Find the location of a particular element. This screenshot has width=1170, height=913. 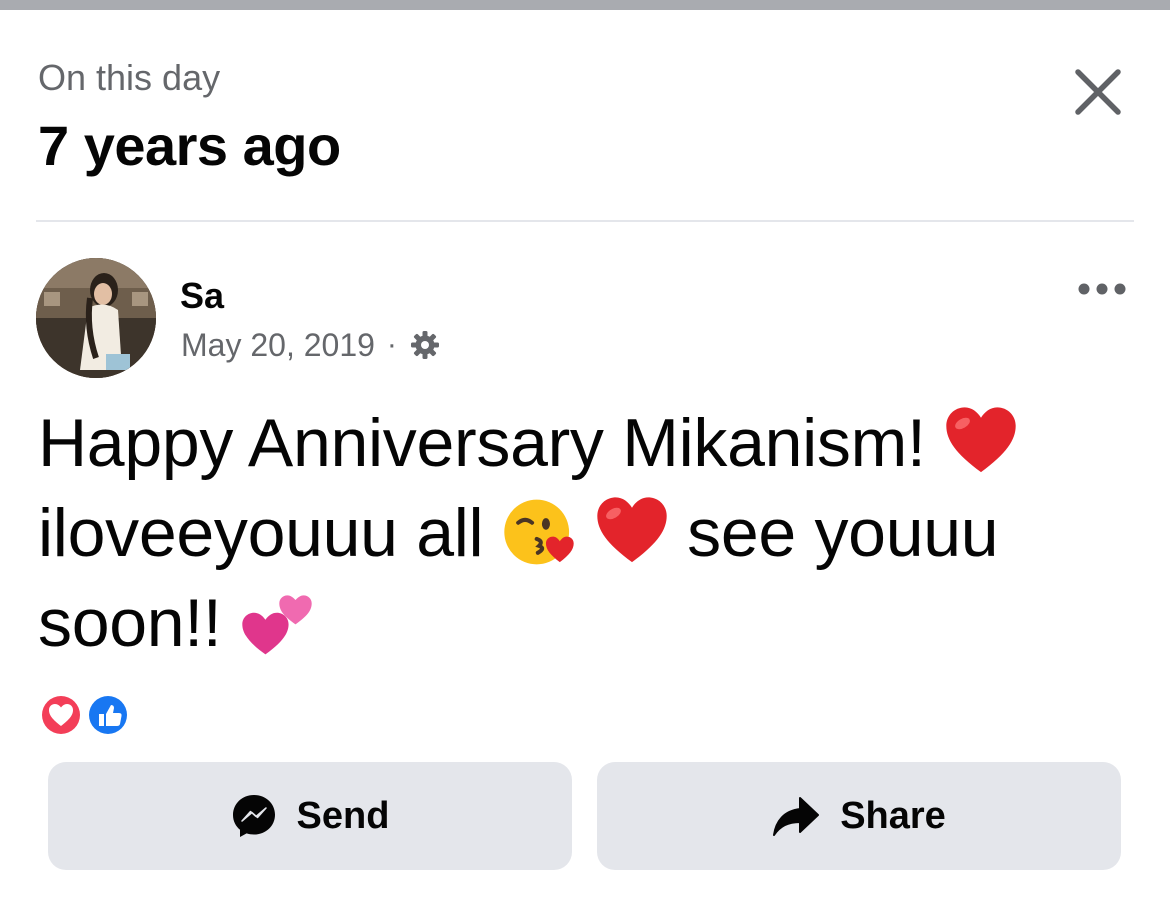

post-line-2: iloveeyouuu all see youuu is located at coordinates (588, 533).